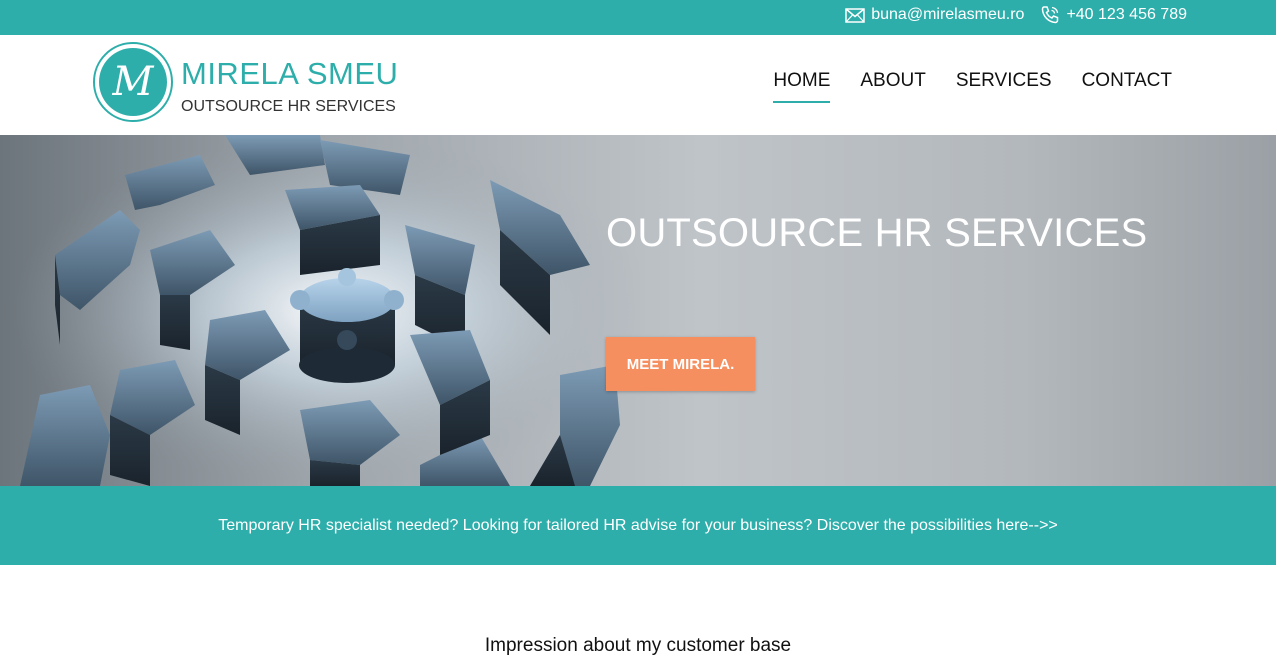 The image size is (1276, 660). I want to click on logo-tagline: OUTSOURCE HR SERVICES, so click(288, 106).